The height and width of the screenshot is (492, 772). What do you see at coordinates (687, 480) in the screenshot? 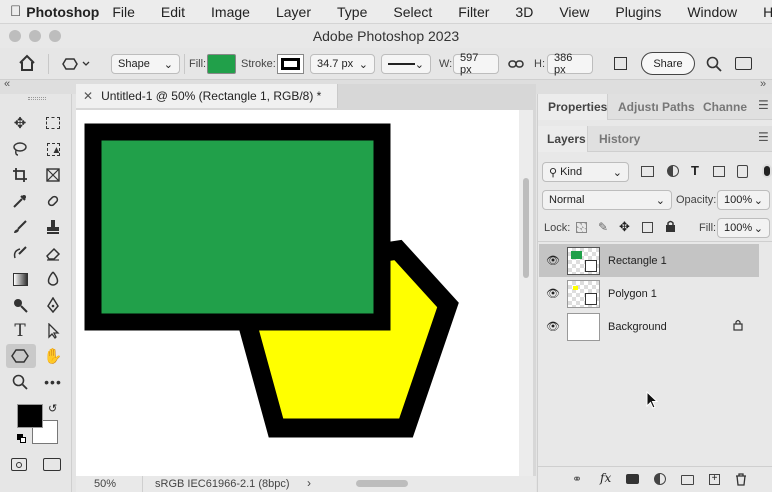
I see `new-group-icon` at bounding box center [687, 480].